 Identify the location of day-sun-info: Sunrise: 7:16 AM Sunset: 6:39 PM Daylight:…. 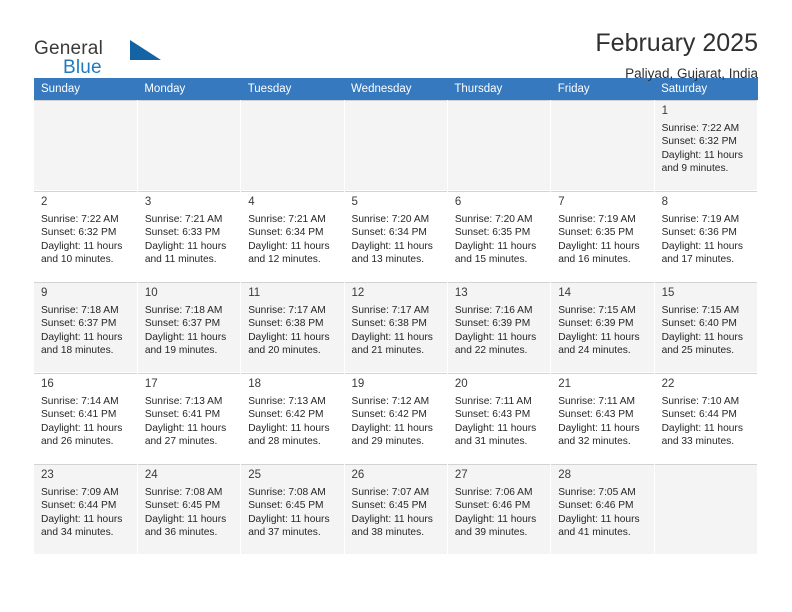
(499, 331).